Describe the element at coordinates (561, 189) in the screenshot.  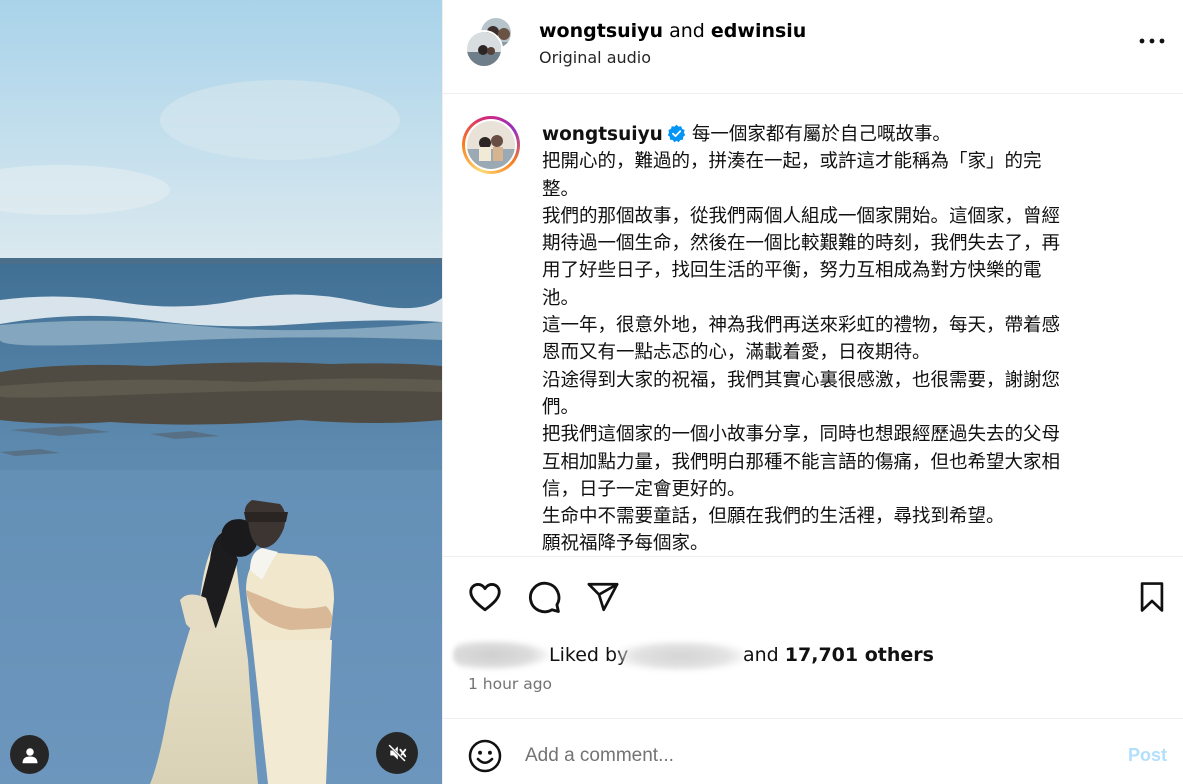
I see `caption-line: 整。` at that location.